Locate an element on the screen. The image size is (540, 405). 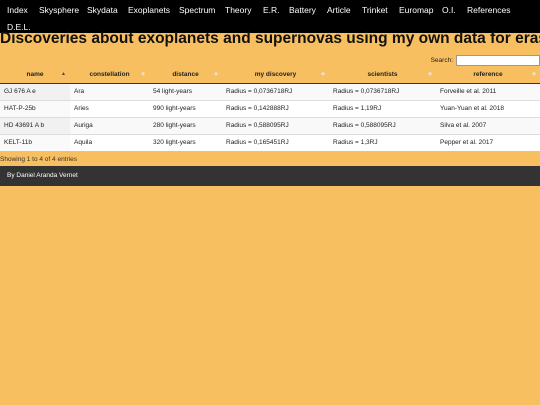
nav-link-er: E.R. is located at coordinates (271, 10).